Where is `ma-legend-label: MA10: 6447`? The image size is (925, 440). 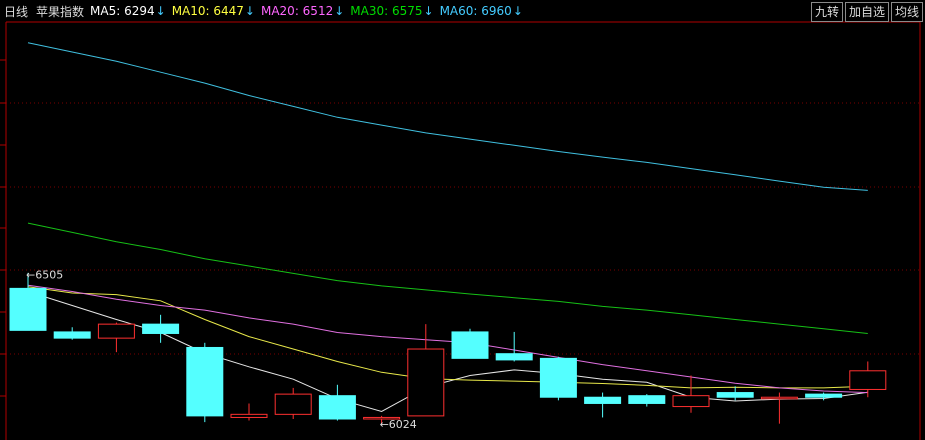 ma-legend-label: MA10: 6447 is located at coordinates (207, 11).